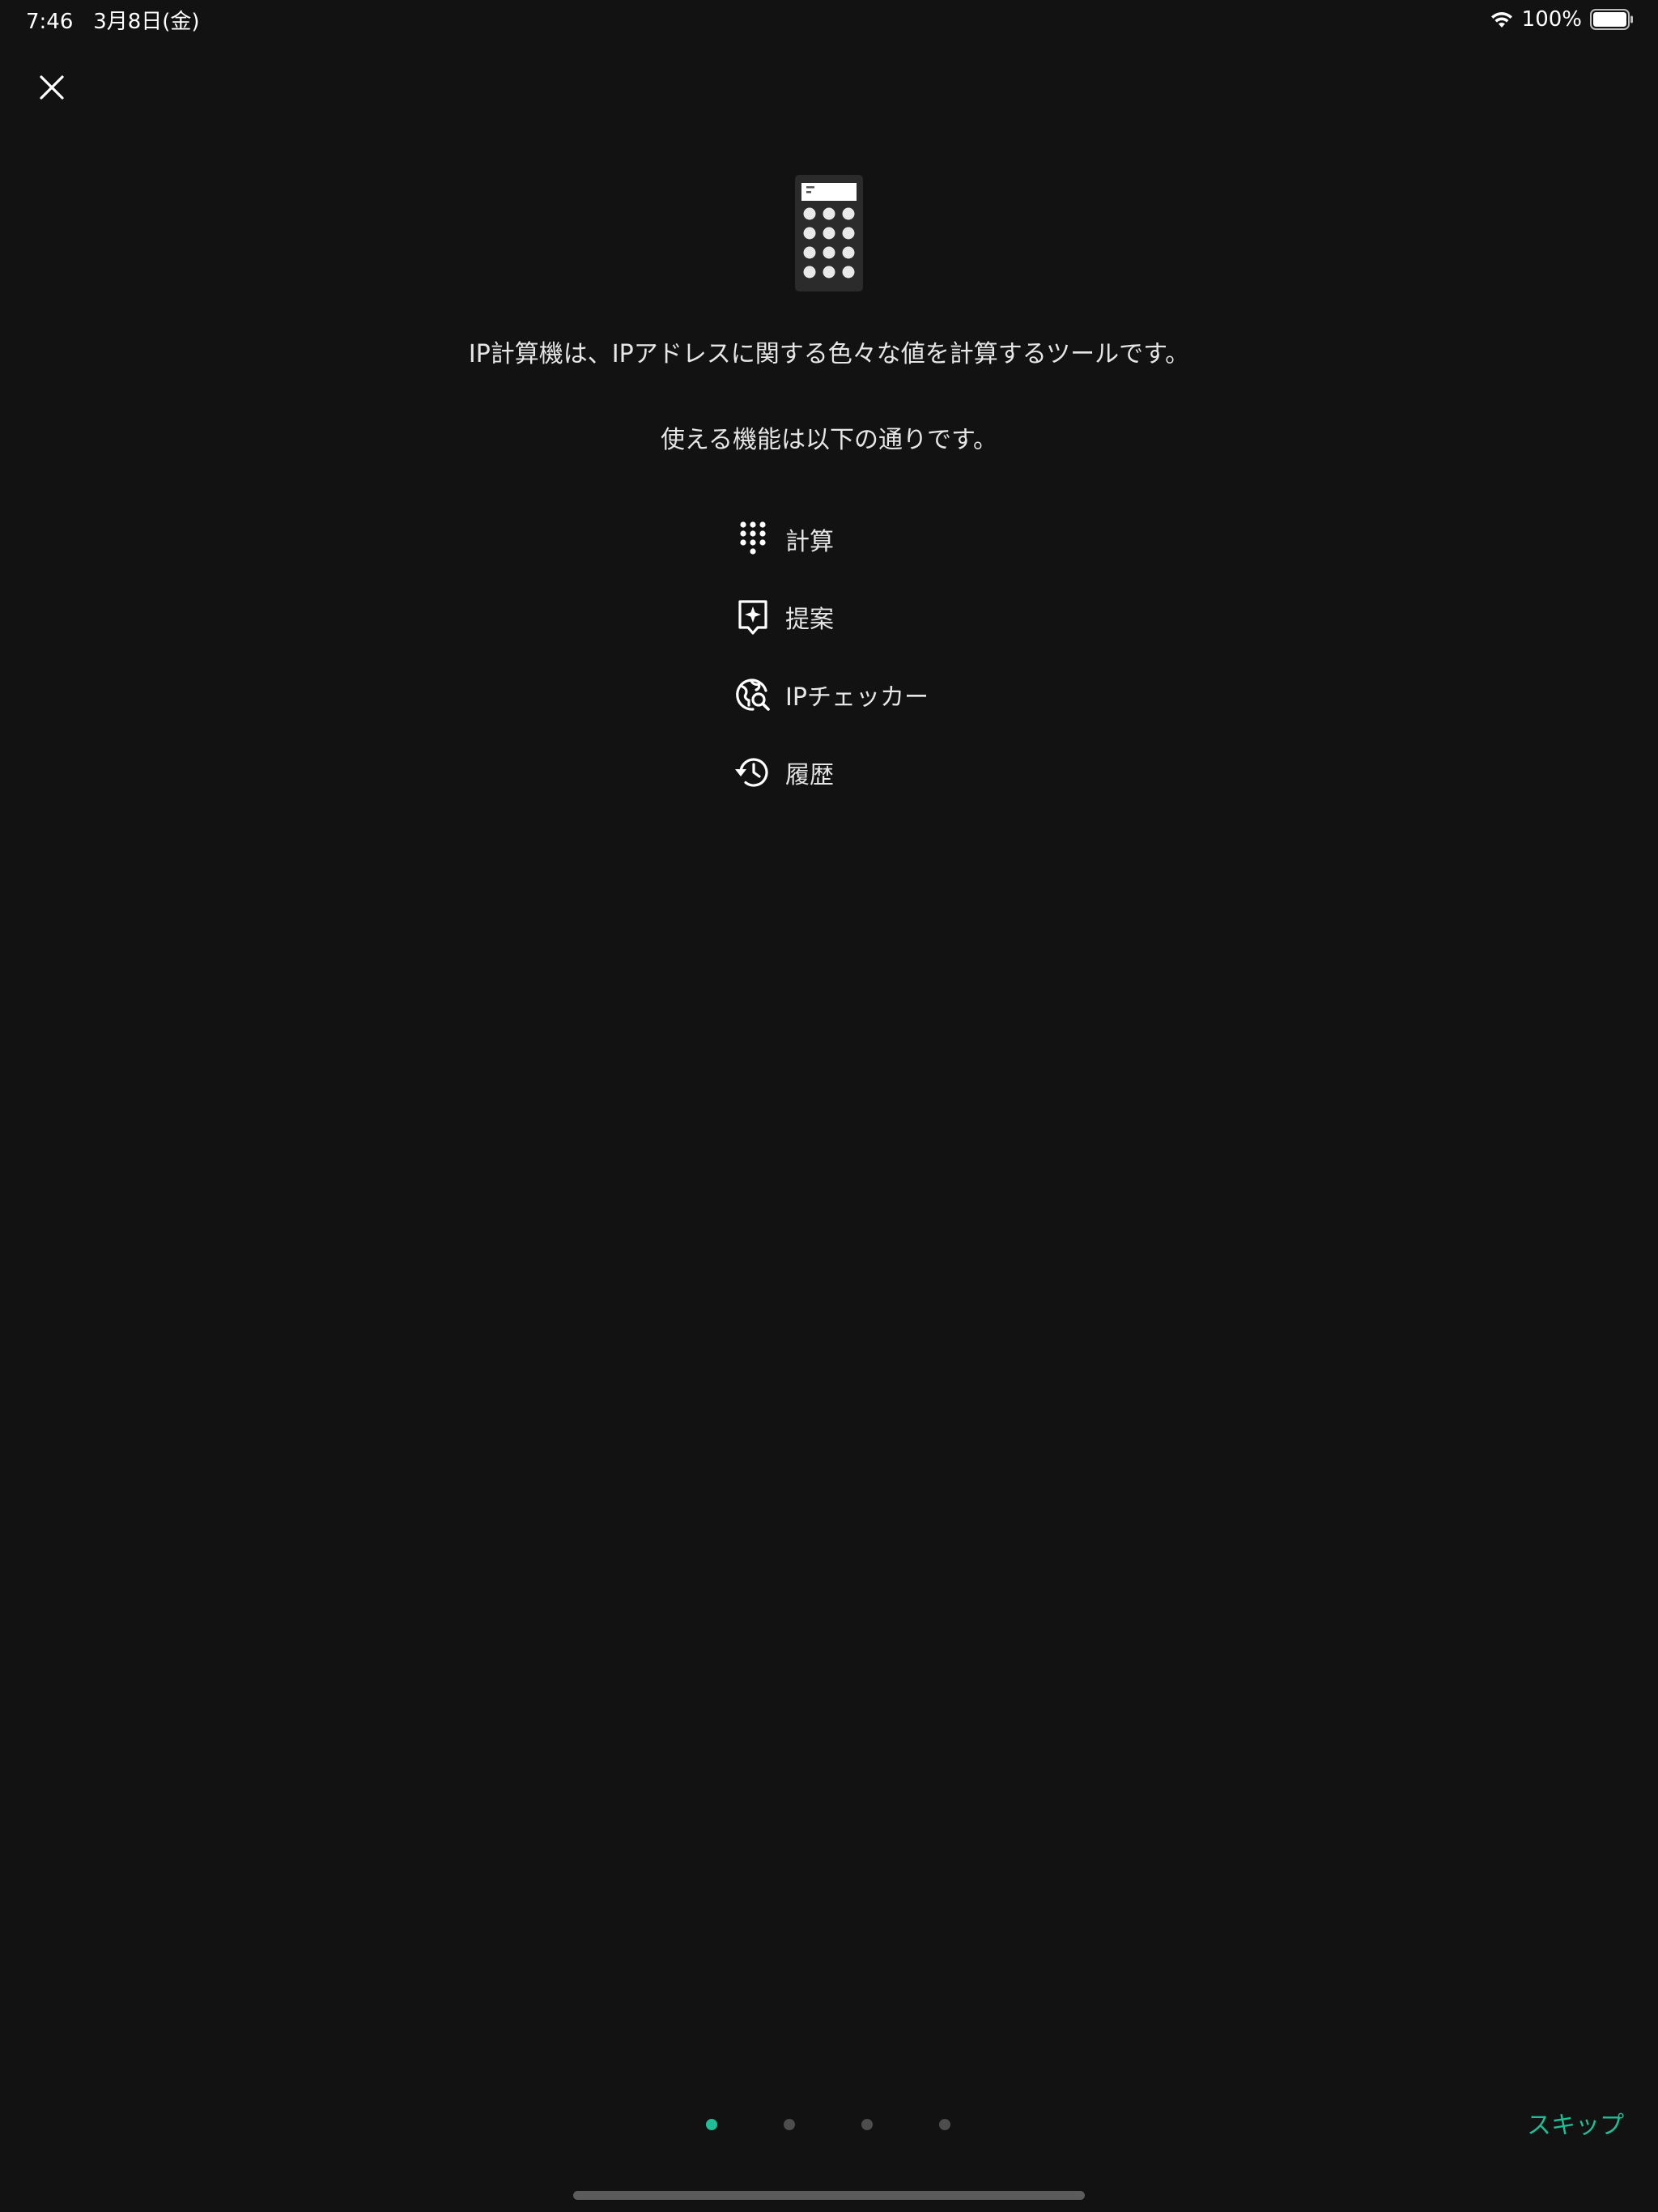  I want to click on battery-icon, so click(1612, 19).